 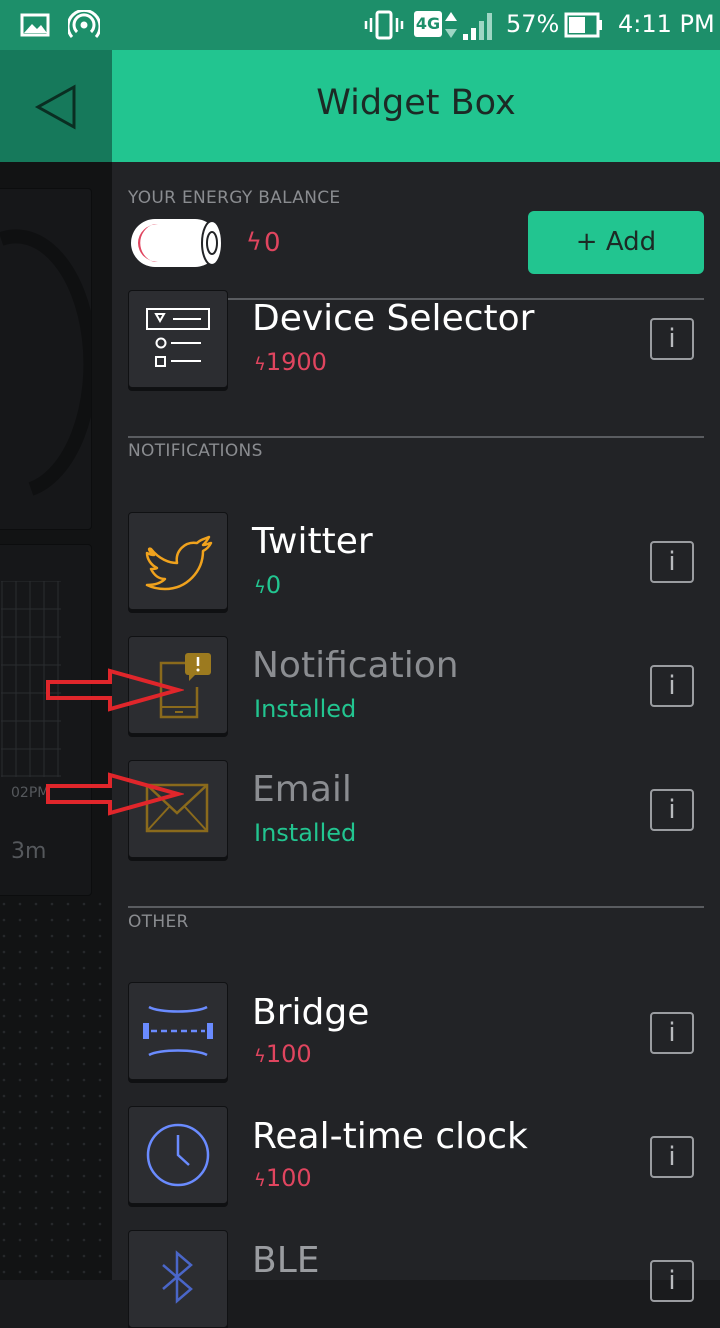 What do you see at coordinates (29, 851) in the screenshot?
I see `chart-range-label: 3m` at bounding box center [29, 851].